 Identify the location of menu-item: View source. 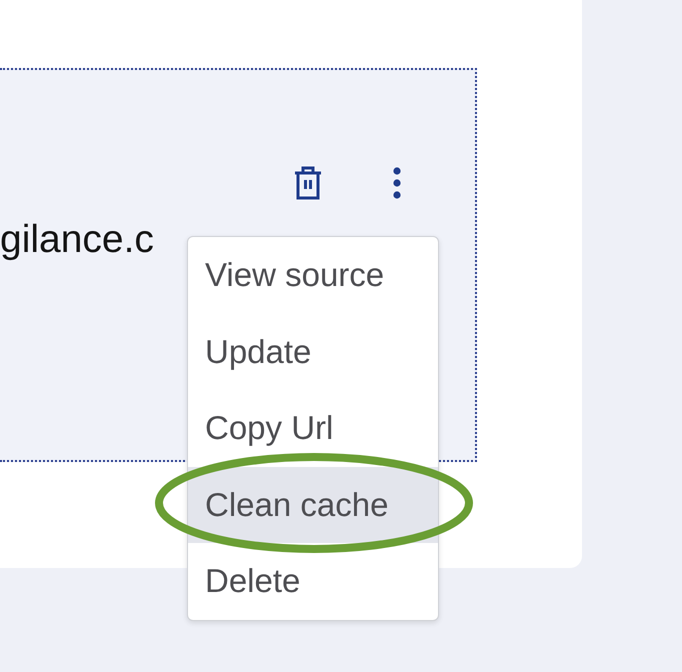
(313, 275).